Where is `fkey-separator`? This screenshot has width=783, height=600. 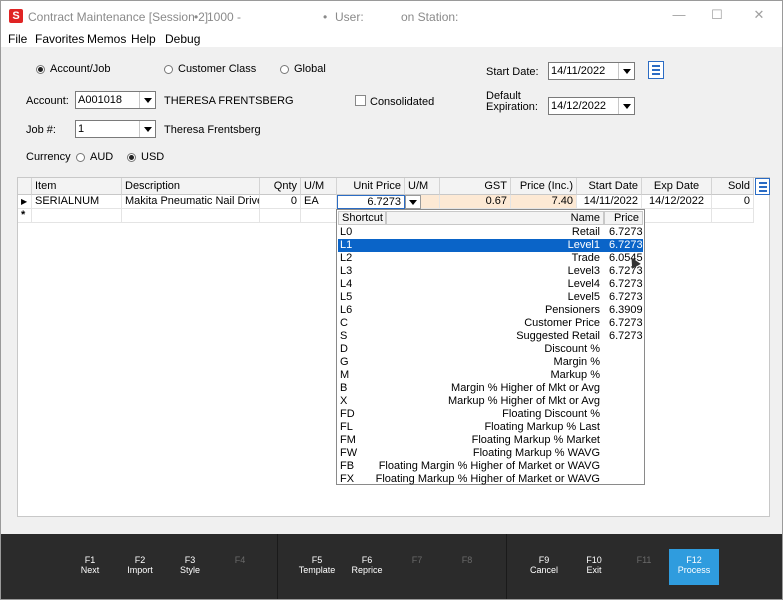
fkey-separator is located at coordinates (277, 566).